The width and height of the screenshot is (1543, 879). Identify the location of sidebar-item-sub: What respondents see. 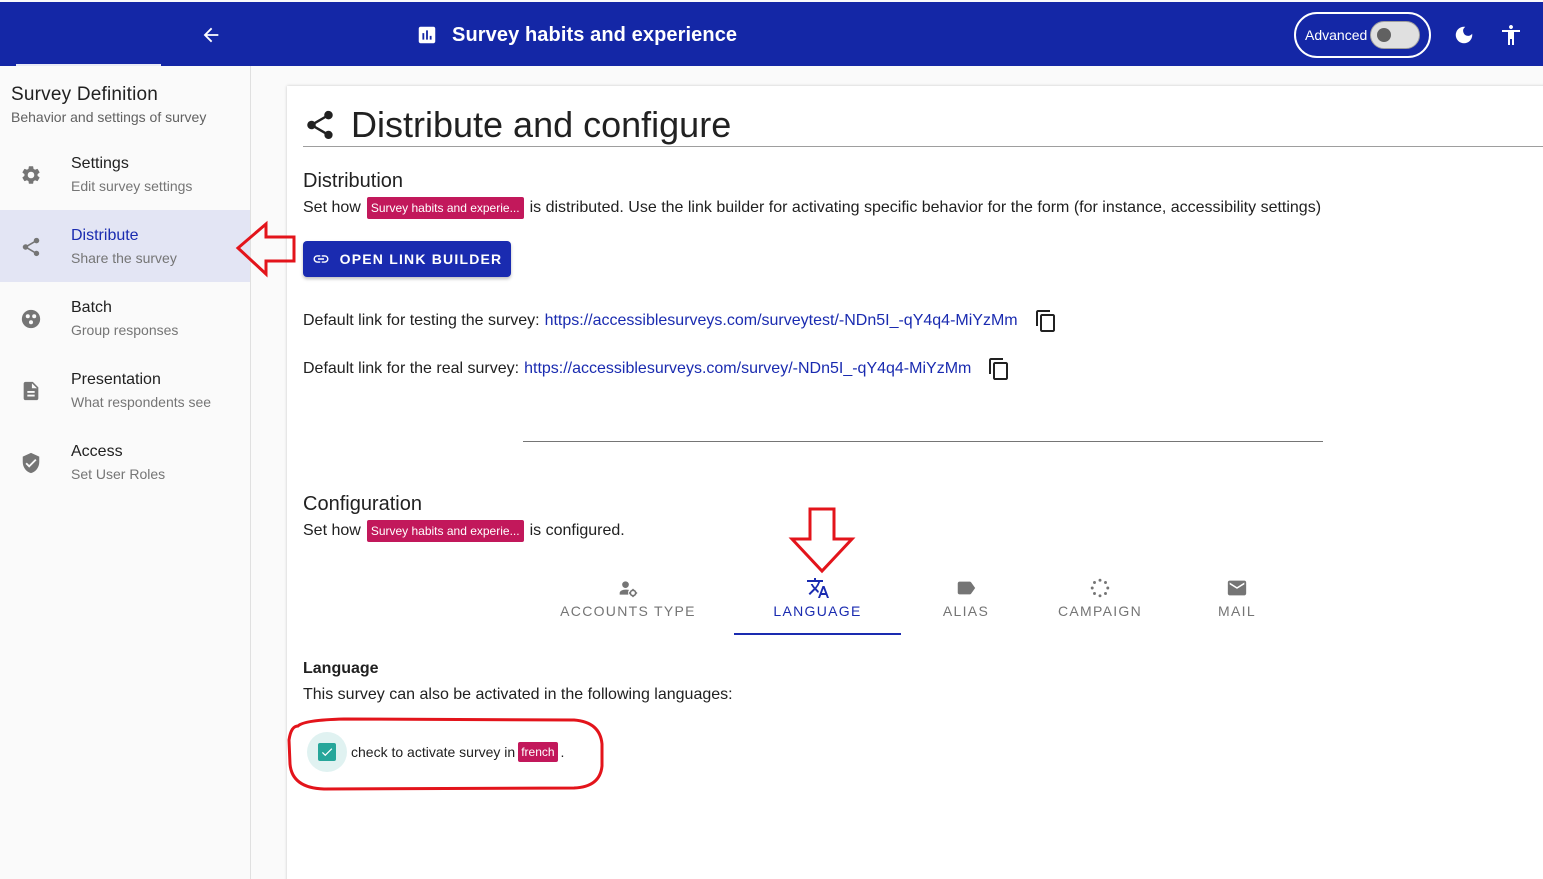
(141, 402).